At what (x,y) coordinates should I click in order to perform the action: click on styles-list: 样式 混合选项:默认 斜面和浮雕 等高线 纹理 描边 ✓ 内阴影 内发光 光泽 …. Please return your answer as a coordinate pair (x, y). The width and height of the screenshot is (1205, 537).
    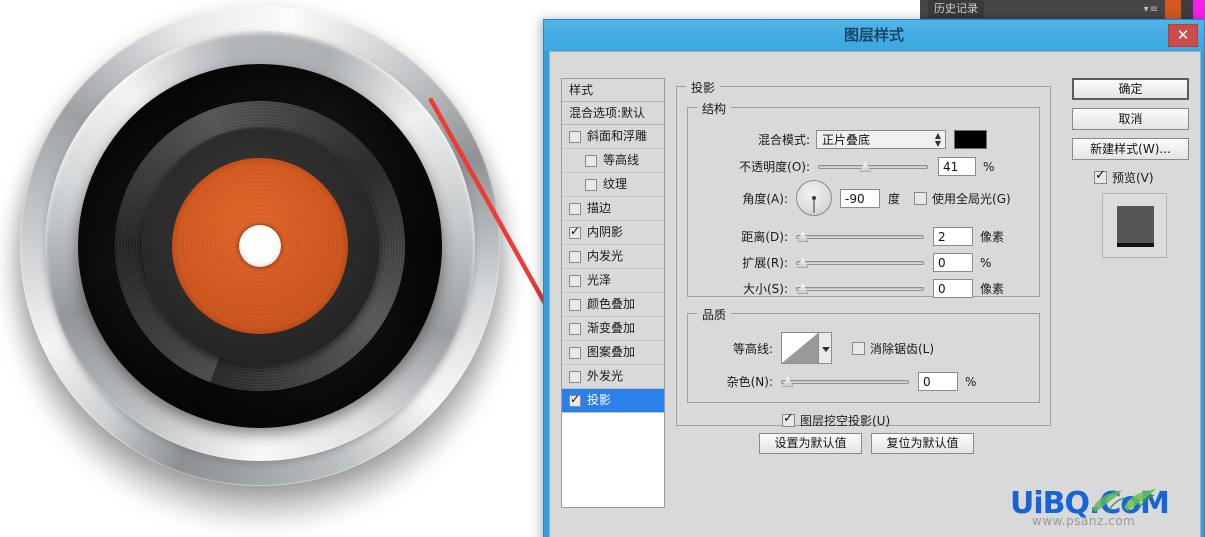
    Looking at the image, I should click on (613, 293).